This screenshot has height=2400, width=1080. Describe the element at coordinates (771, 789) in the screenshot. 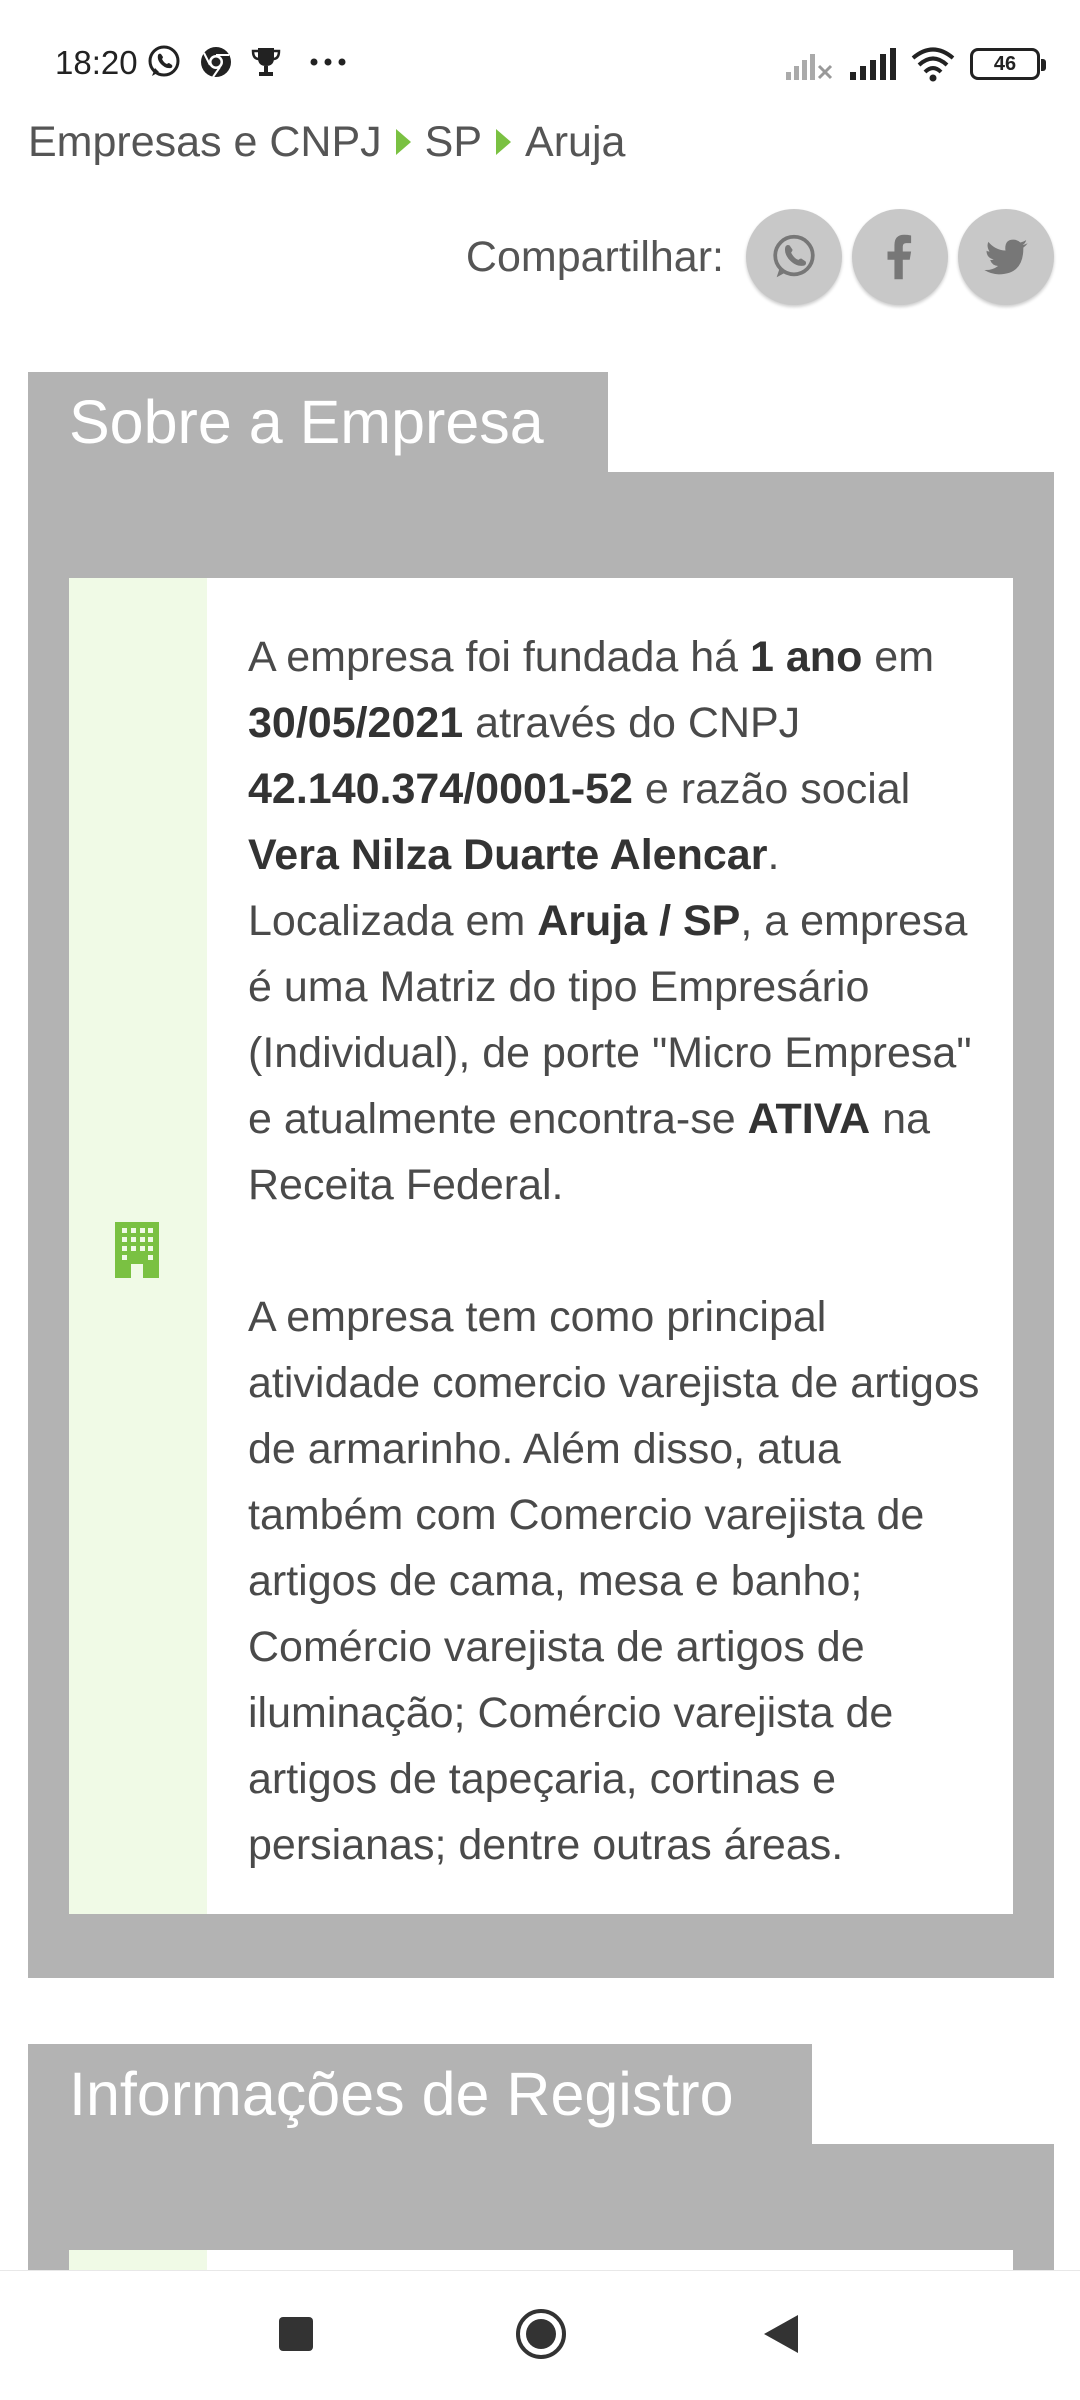

I see `text-span: e razão social` at that location.